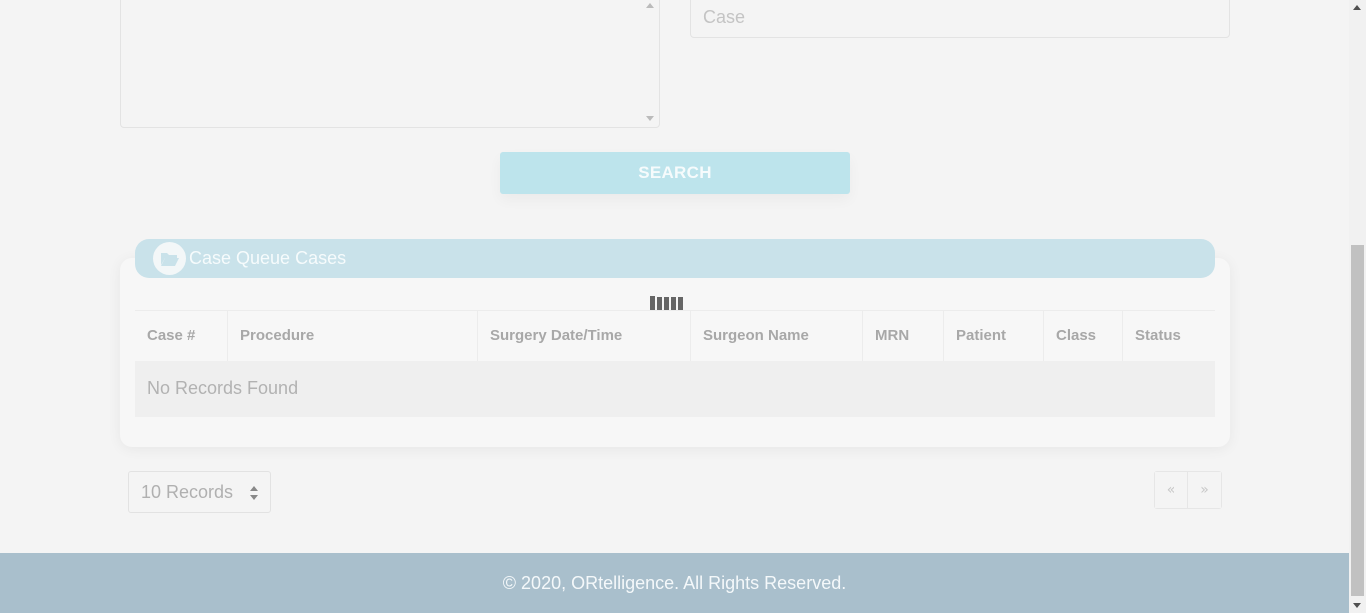  What do you see at coordinates (268, 258) in the screenshot?
I see `card-title: Case Queue Cases` at bounding box center [268, 258].